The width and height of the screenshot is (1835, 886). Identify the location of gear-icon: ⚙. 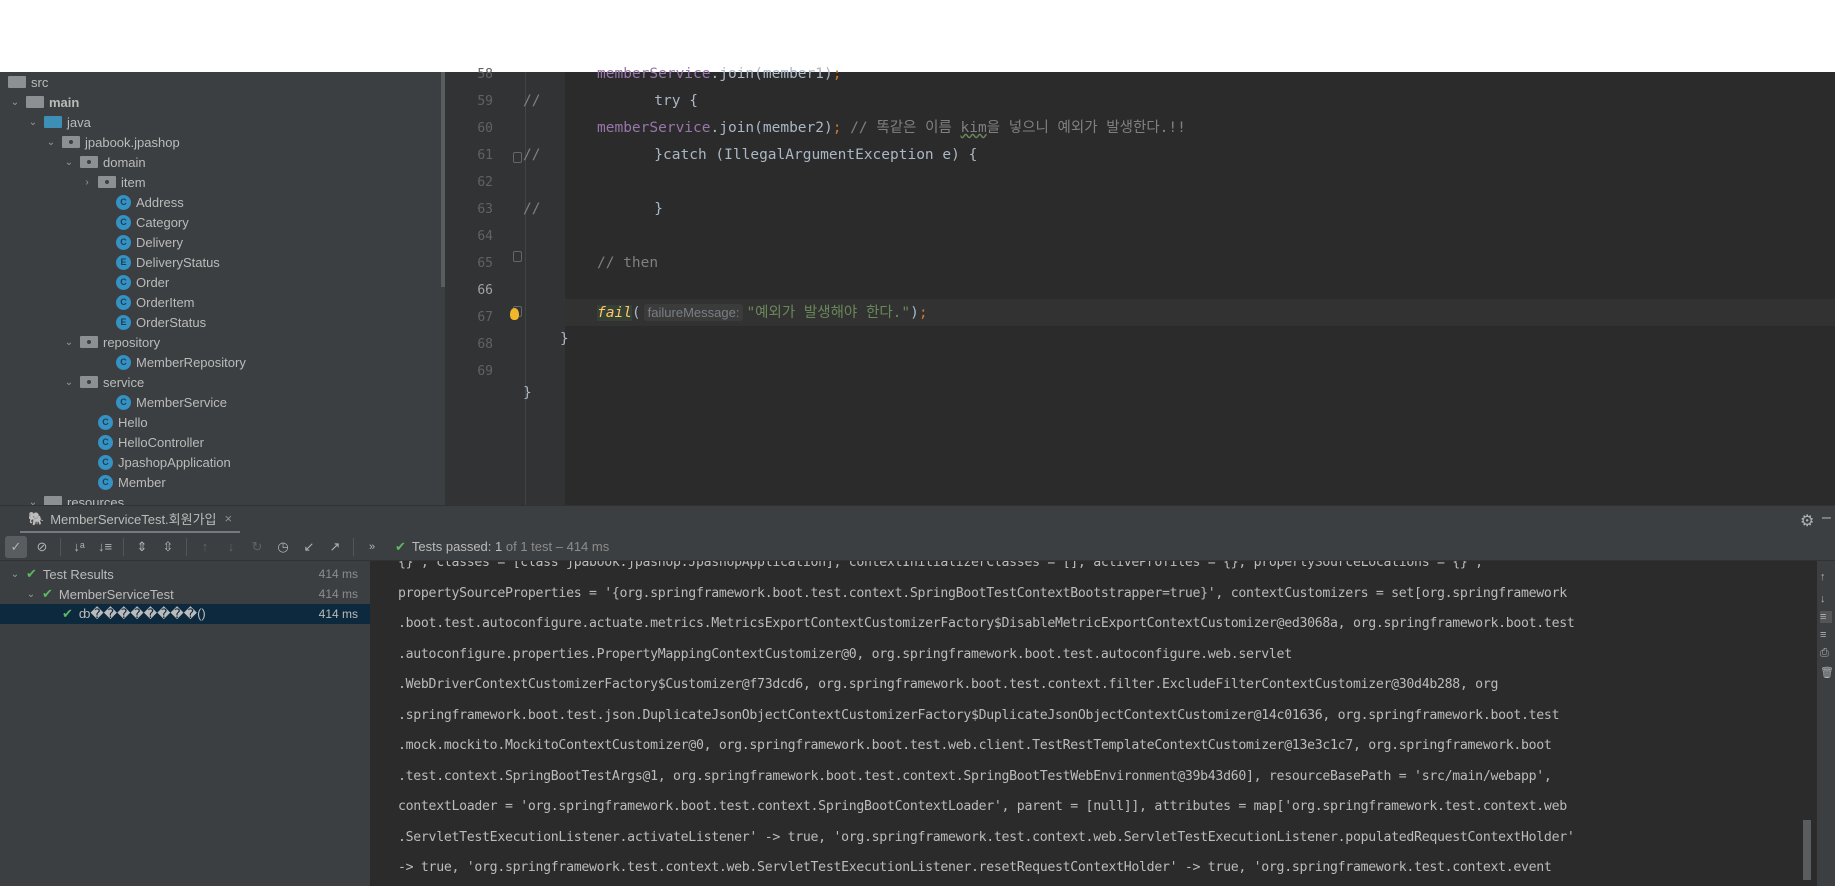
(1807, 521).